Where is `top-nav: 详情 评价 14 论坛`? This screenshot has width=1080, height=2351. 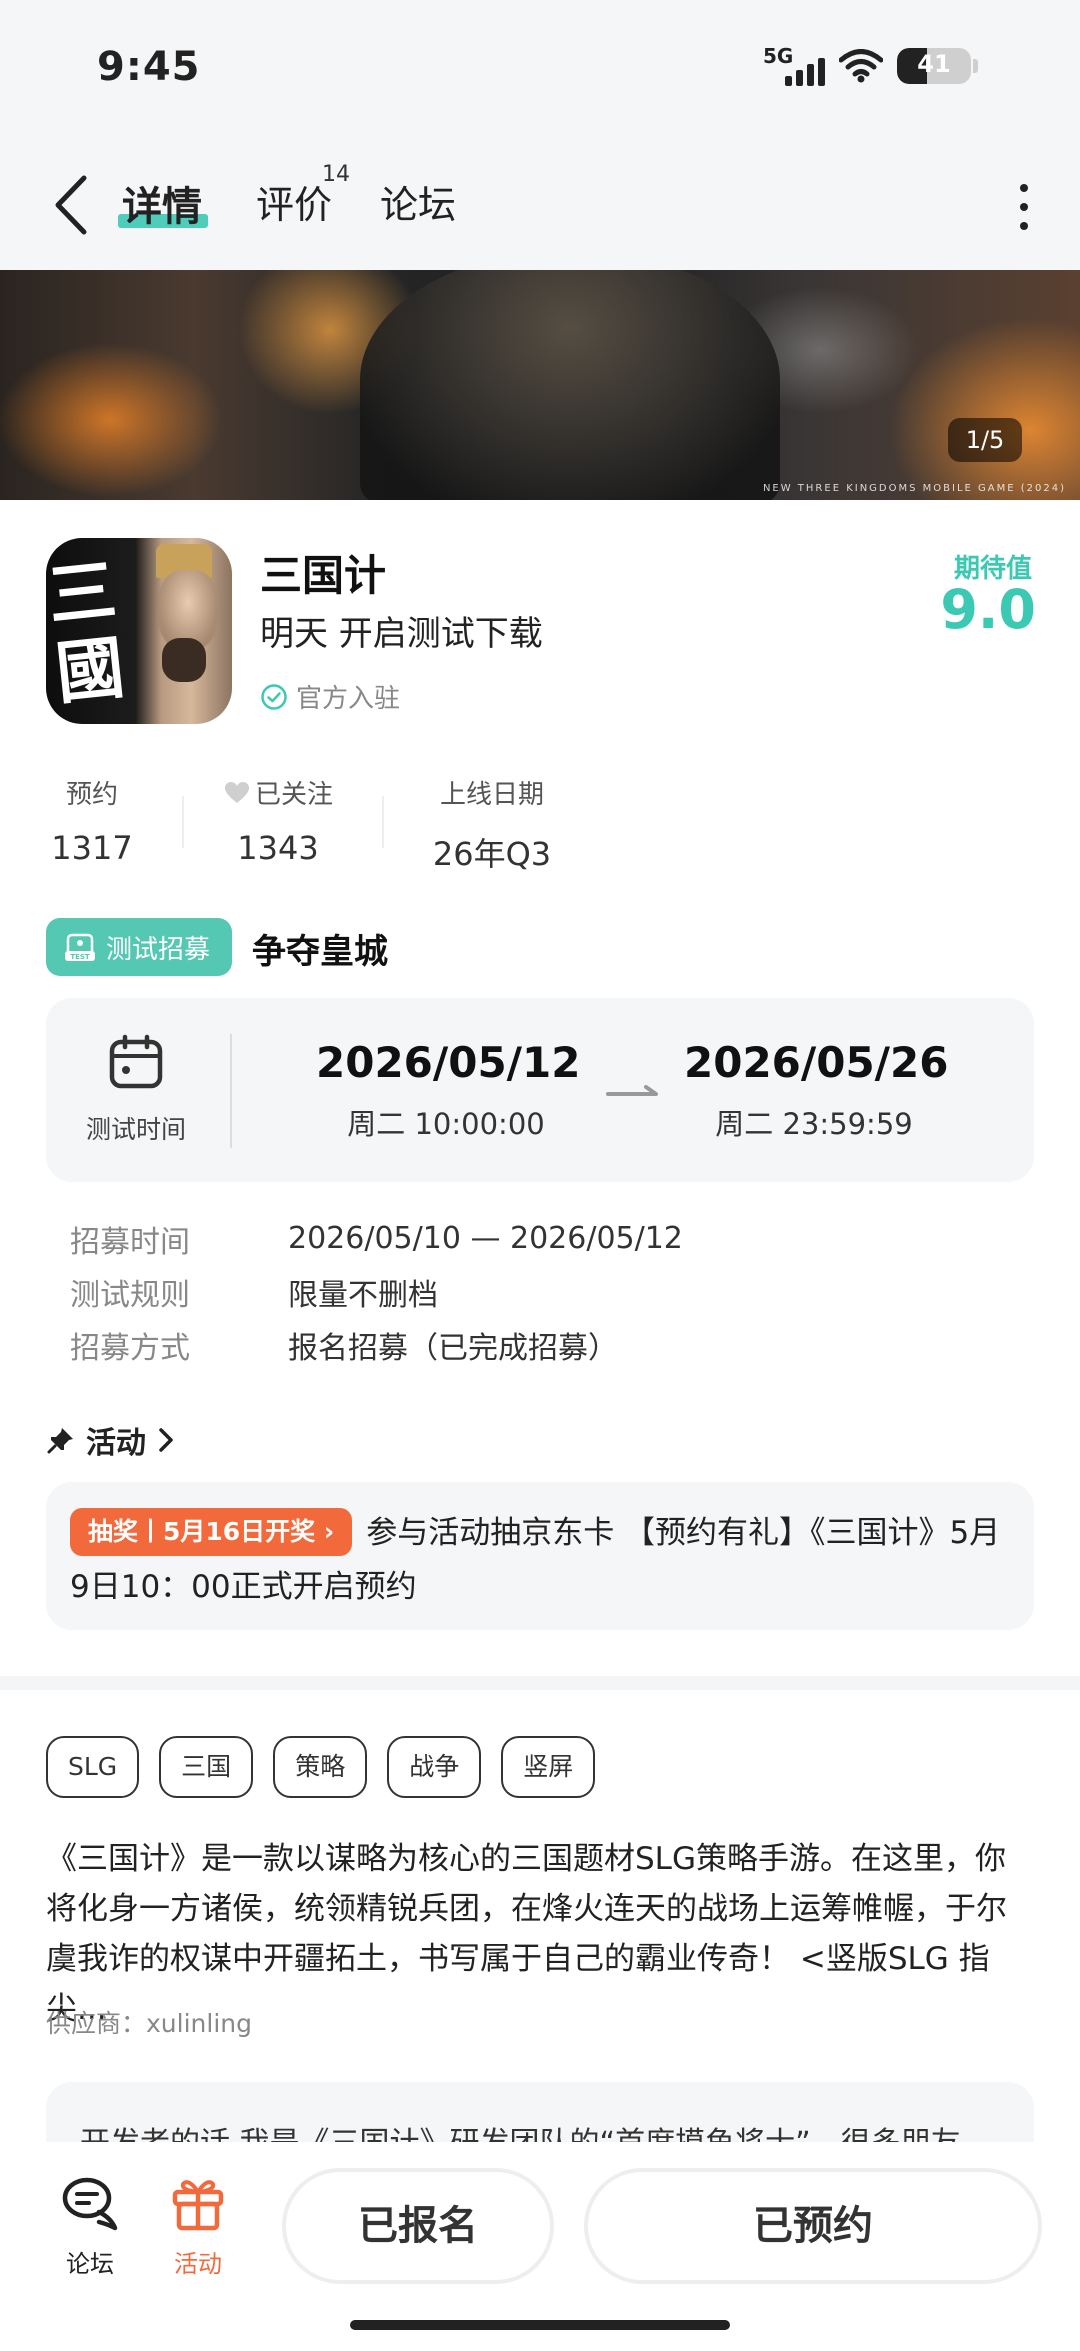
top-nav: 详情 评价 14 论坛 is located at coordinates (540, 205).